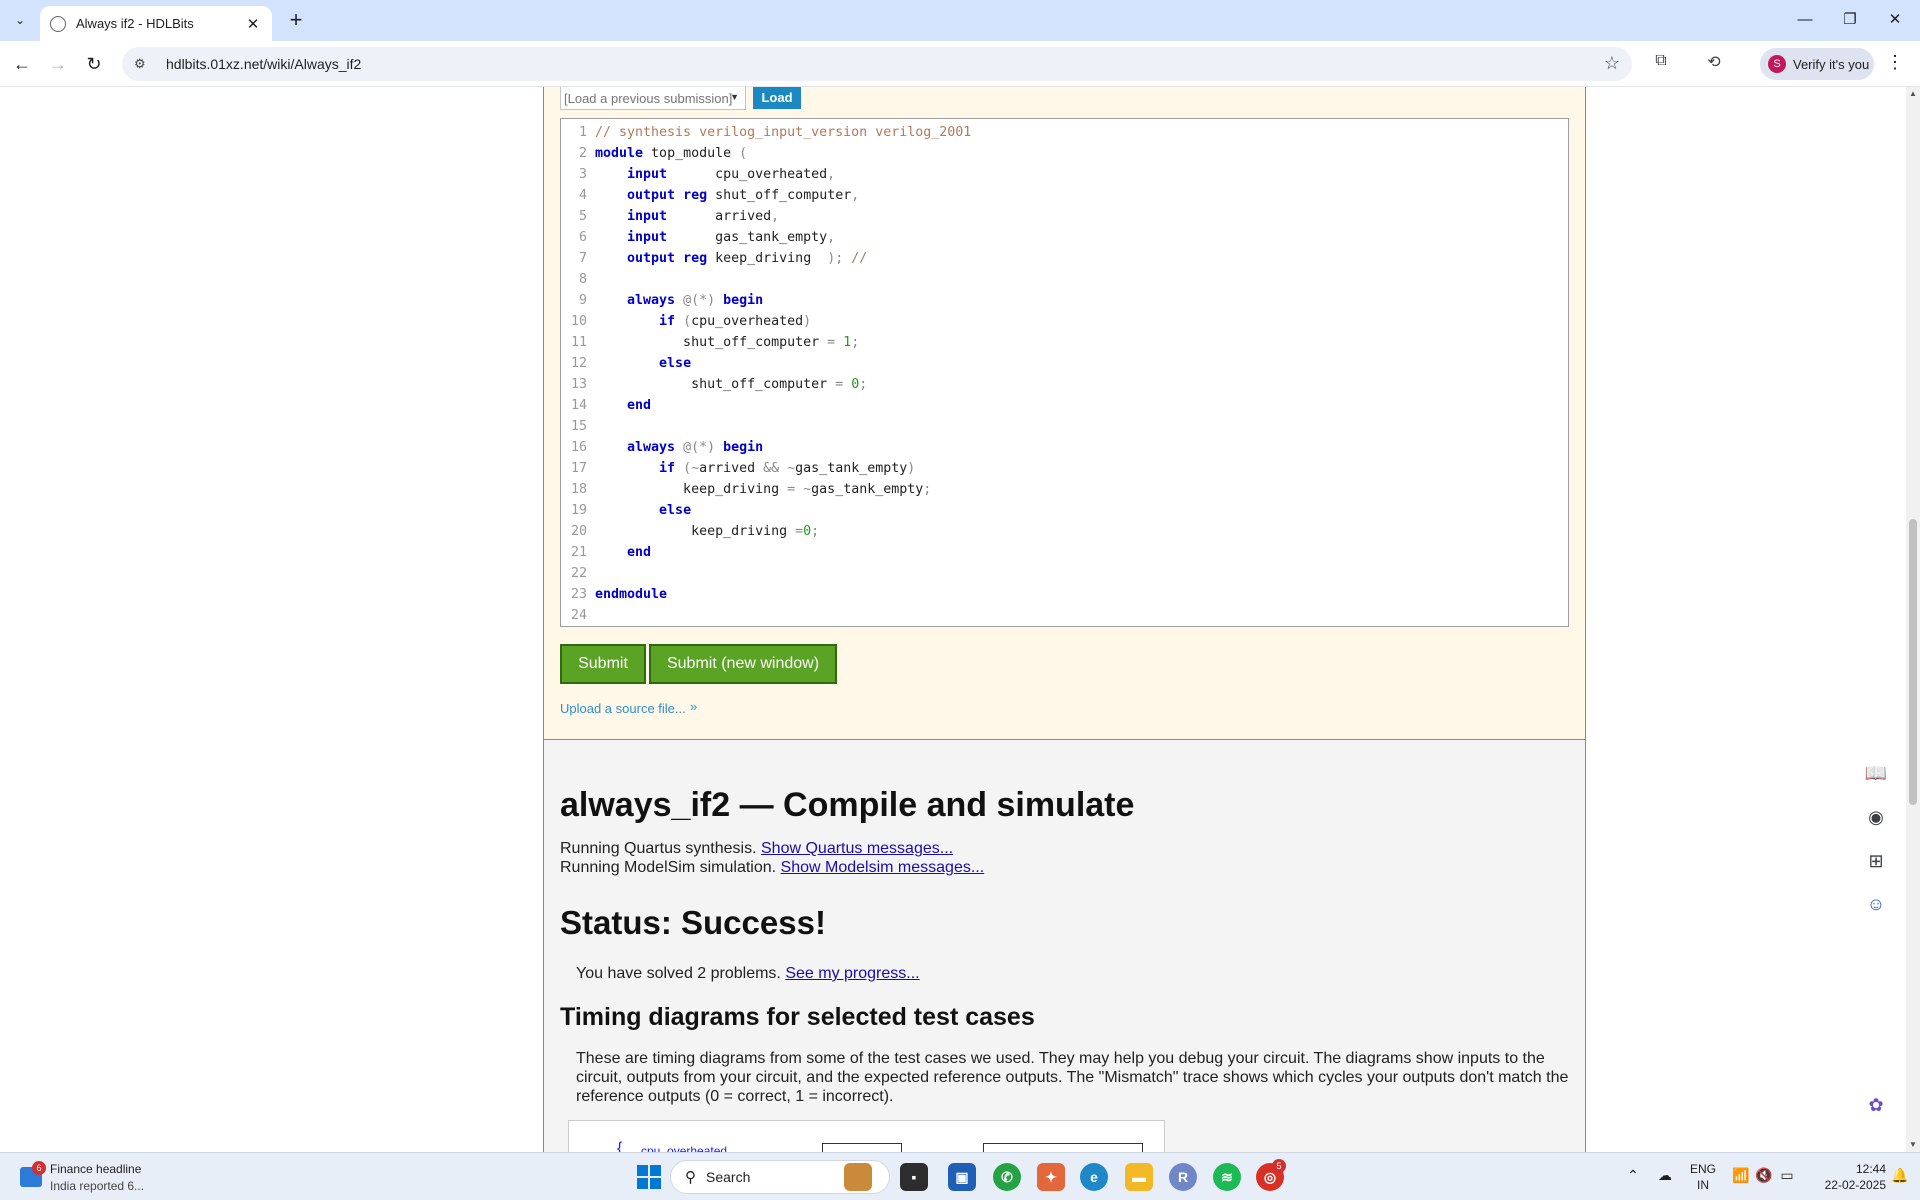  What do you see at coordinates (1913, 1144) in the screenshot?
I see `scroll-down-arrow-icon: ▼` at bounding box center [1913, 1144].